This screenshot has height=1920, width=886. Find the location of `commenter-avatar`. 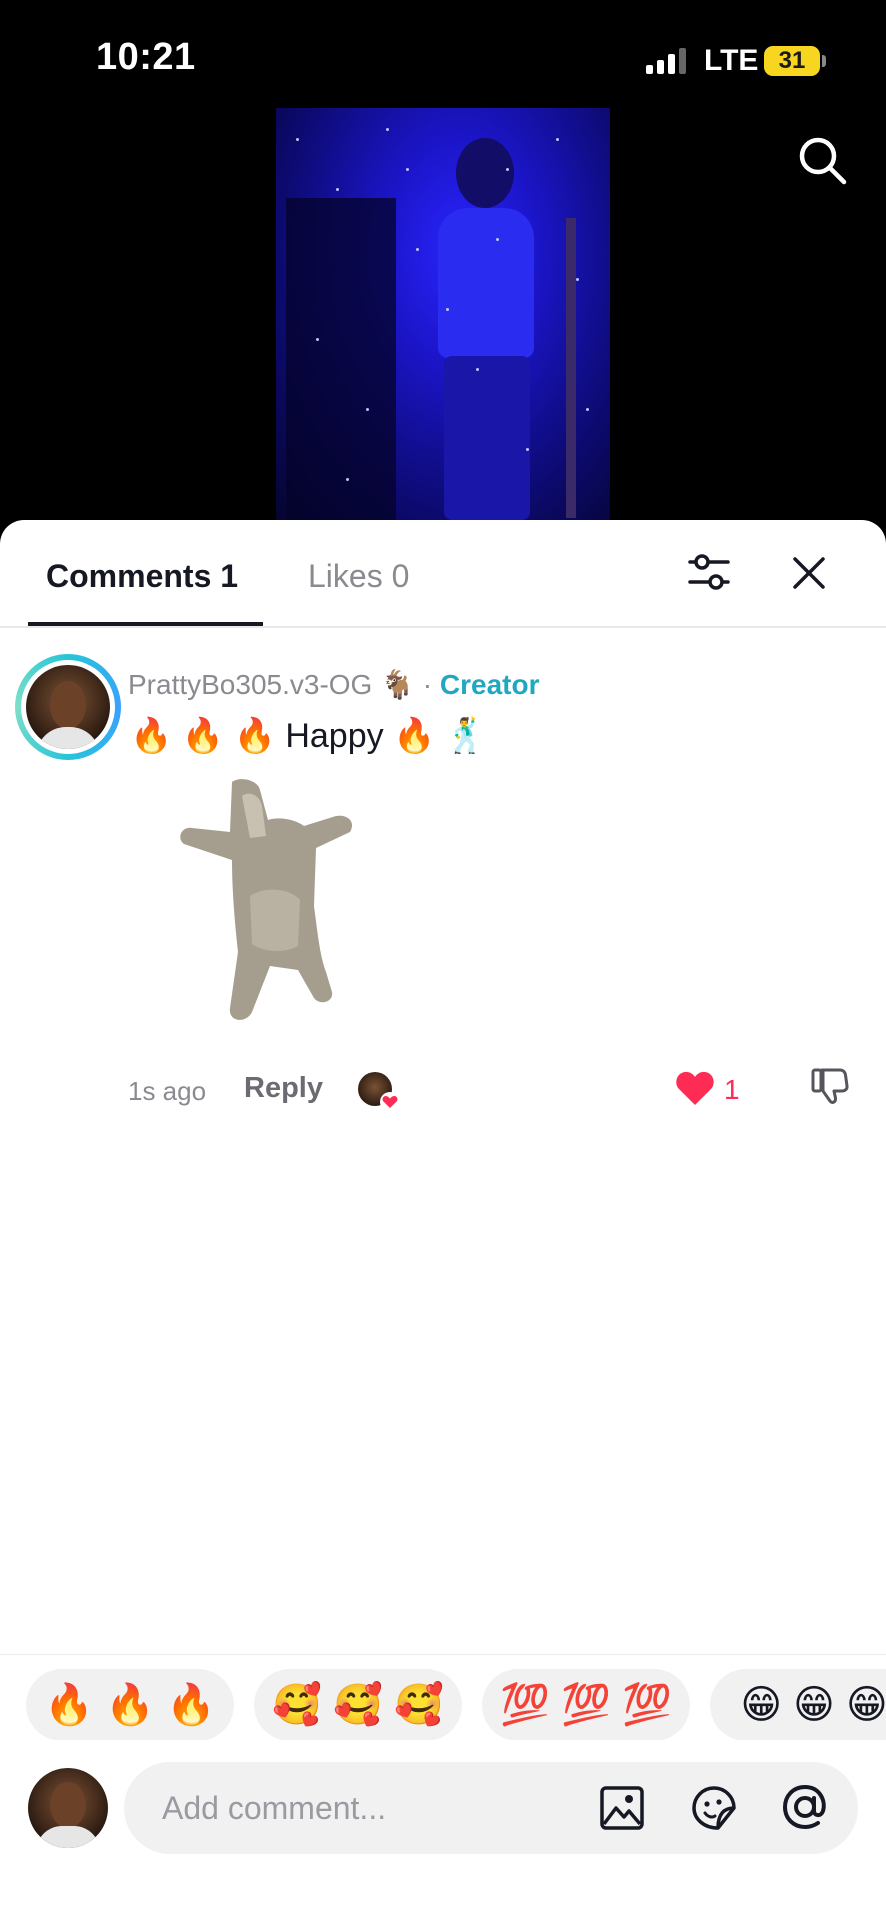

commenter-avatar is located at coordinates (68, 707).